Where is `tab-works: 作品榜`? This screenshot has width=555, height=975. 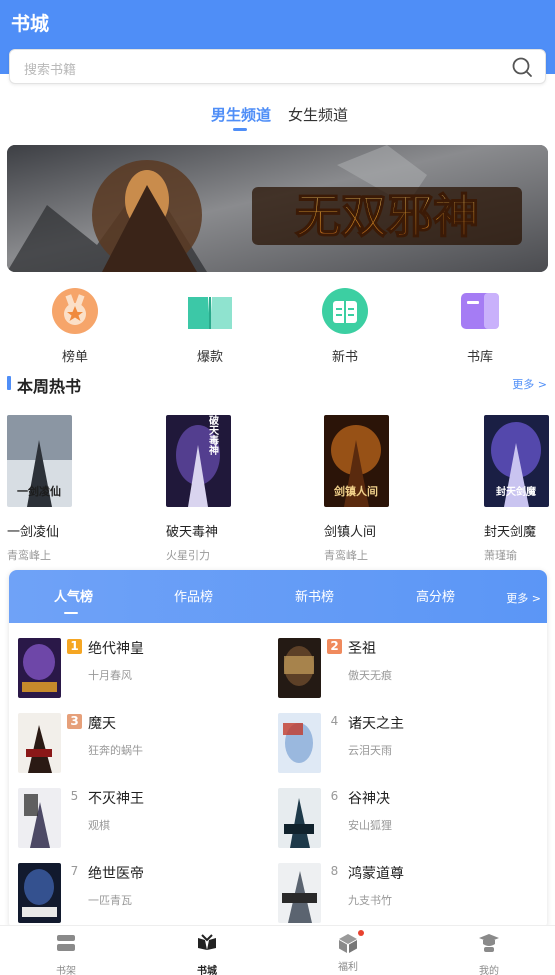 tab-works: 作品榜 is located at coordinates (193, 595).